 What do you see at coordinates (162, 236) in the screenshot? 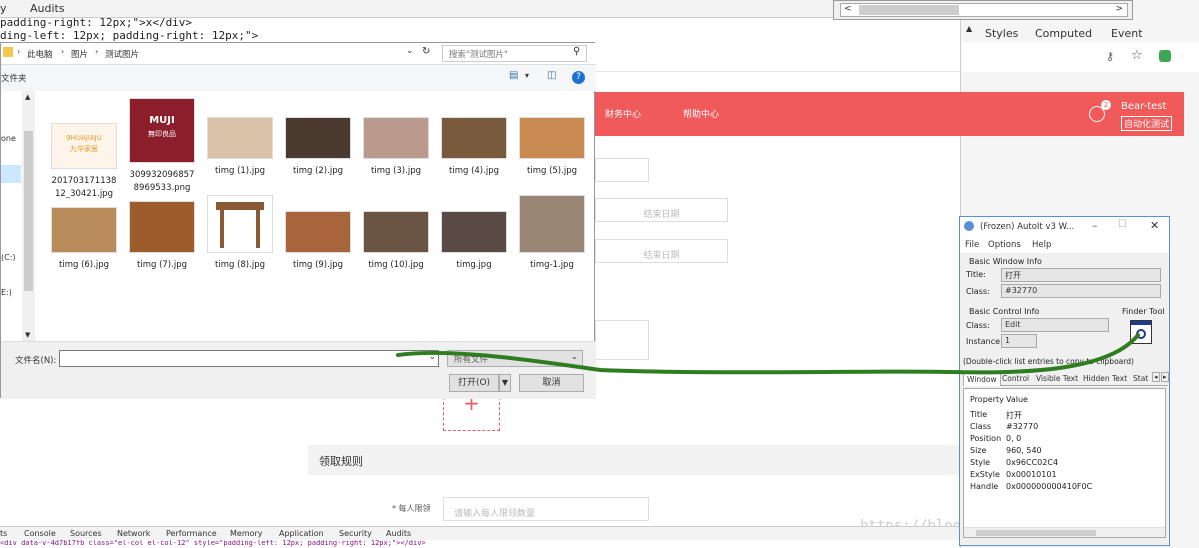
I see `file-item: timg (7).jpg` at bounding box center [162, 236].